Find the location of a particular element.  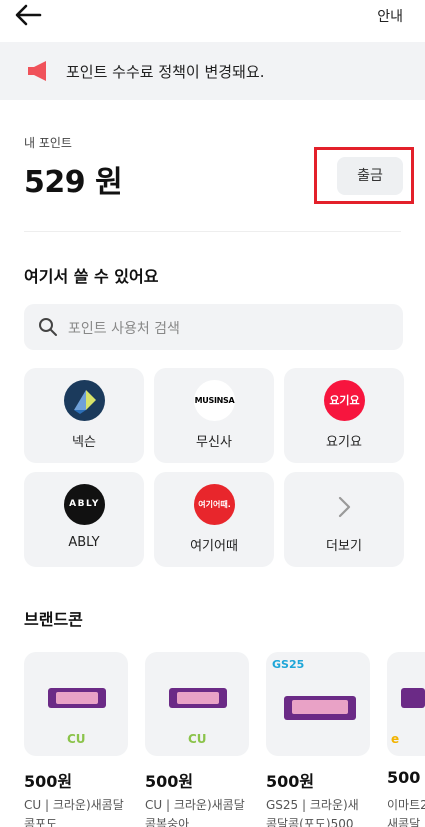

search-icon is located at coordinates (48, 327).